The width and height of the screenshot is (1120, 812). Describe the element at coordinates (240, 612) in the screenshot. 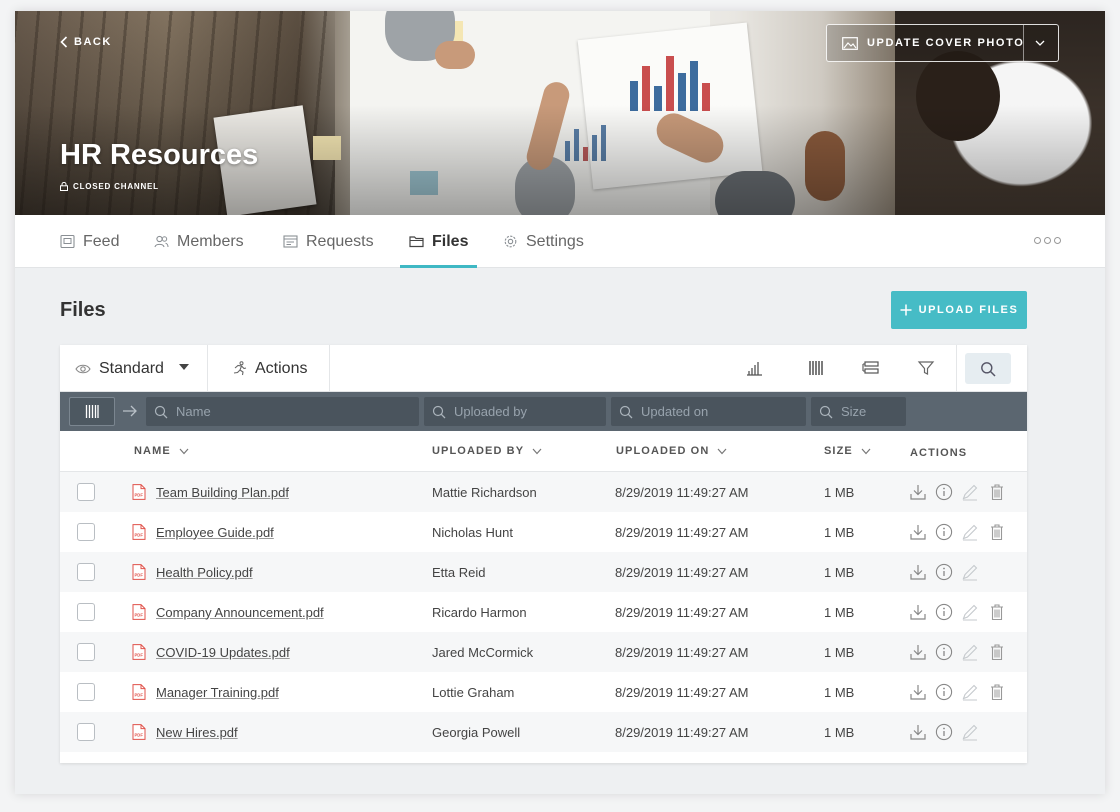

I see `file-name-link: Company Announcement.pdf` at that location.